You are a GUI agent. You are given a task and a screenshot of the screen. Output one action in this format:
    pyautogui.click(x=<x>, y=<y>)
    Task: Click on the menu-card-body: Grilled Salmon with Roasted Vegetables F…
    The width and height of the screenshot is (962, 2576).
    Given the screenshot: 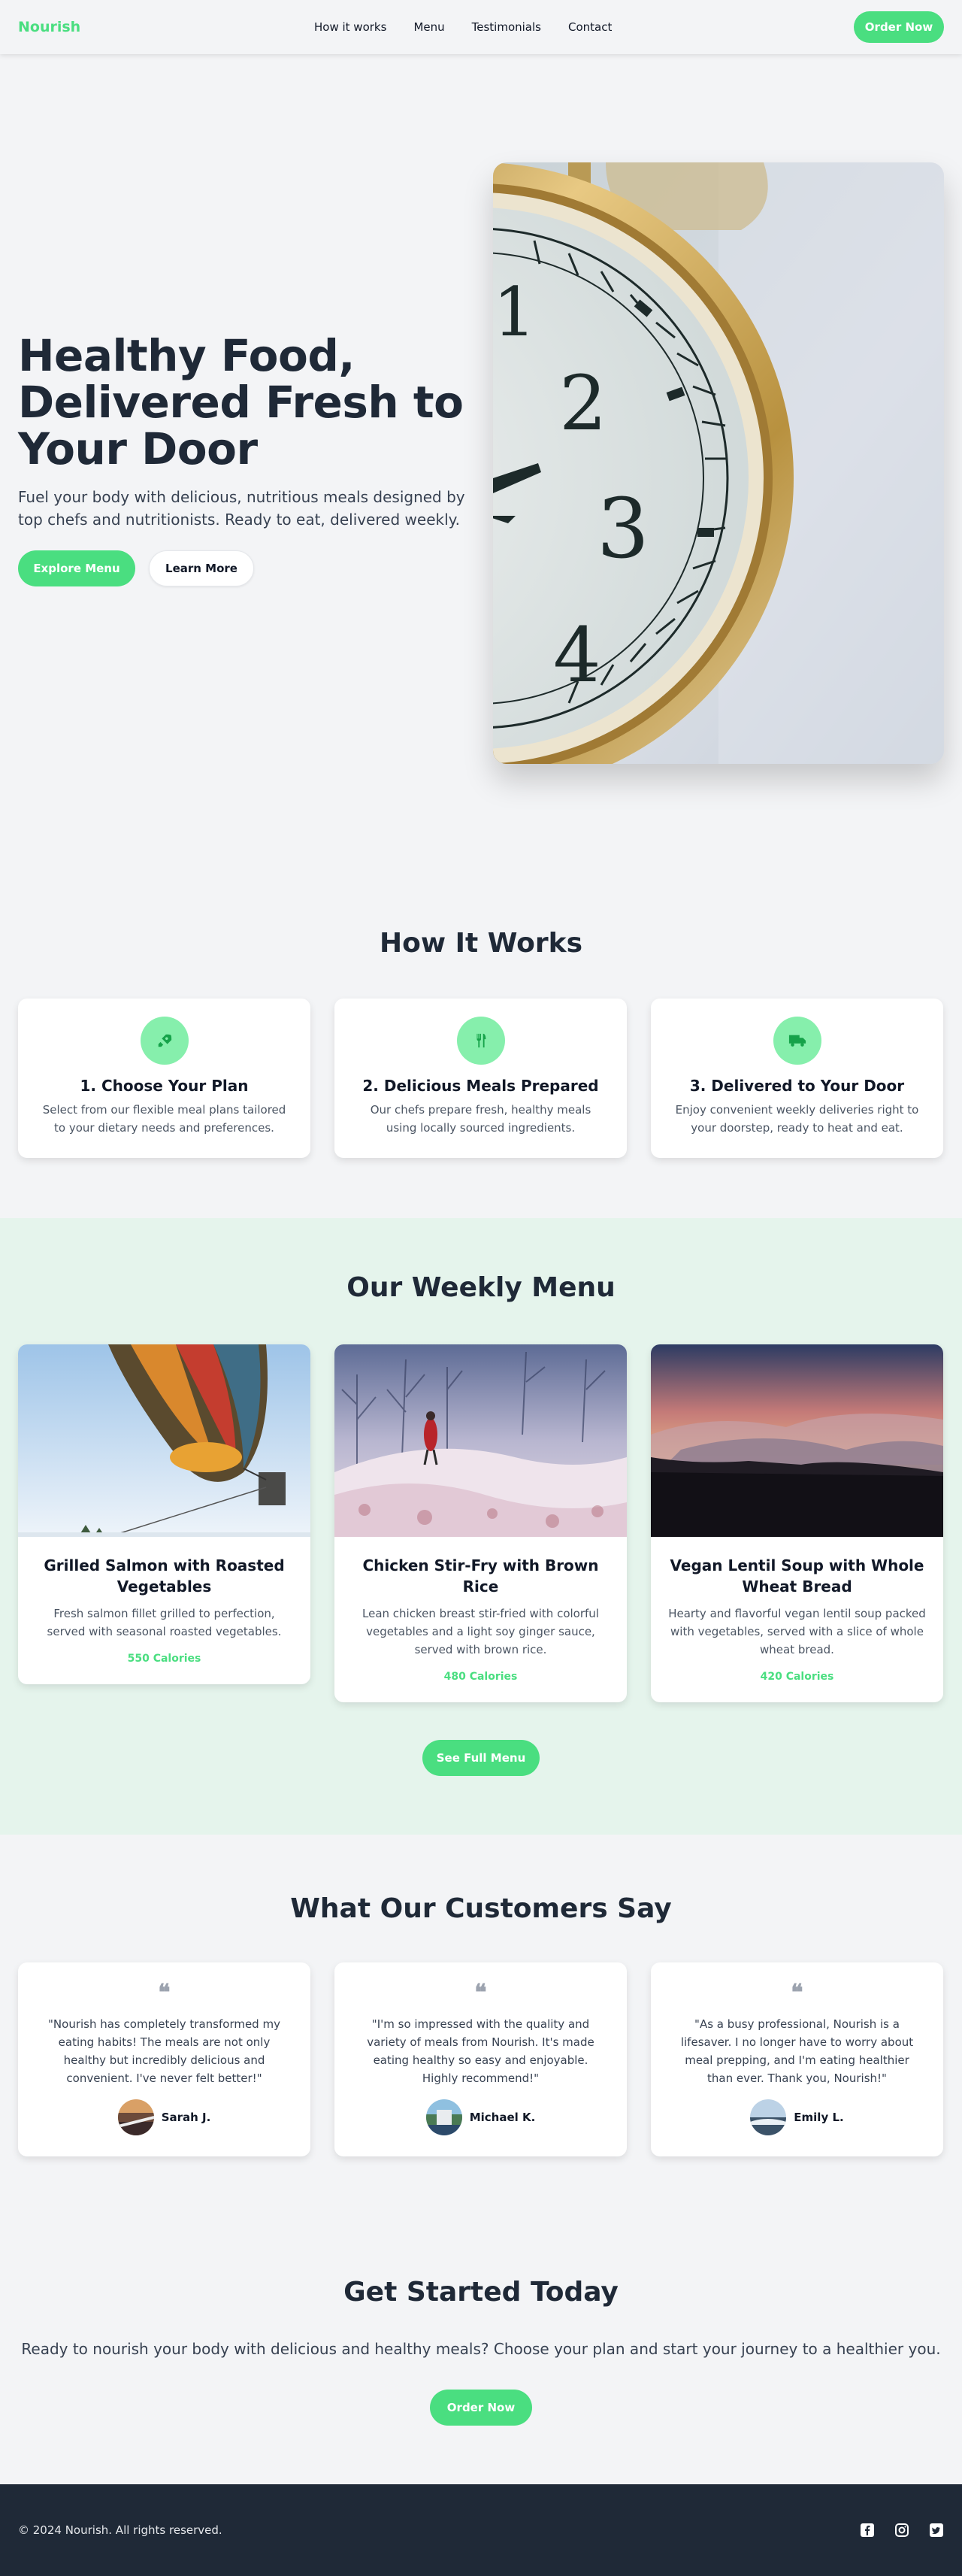 What is the action you would take?
    pyautogui.click(x=164, y=1610)
    